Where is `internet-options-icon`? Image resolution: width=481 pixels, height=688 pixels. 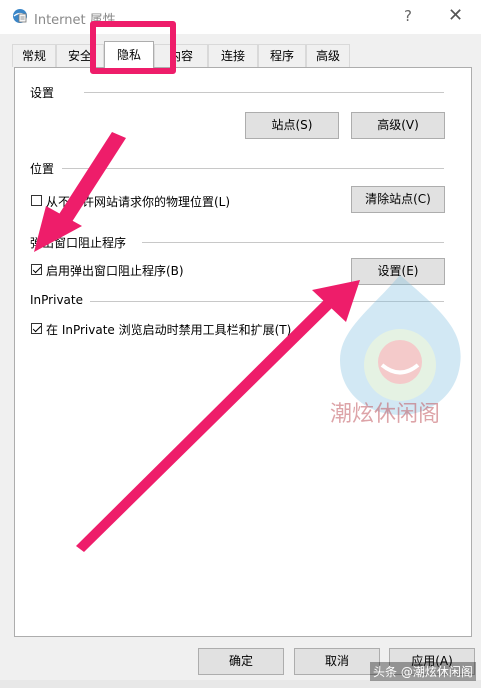 internet-options-icon is located at coordinates (20, 16).